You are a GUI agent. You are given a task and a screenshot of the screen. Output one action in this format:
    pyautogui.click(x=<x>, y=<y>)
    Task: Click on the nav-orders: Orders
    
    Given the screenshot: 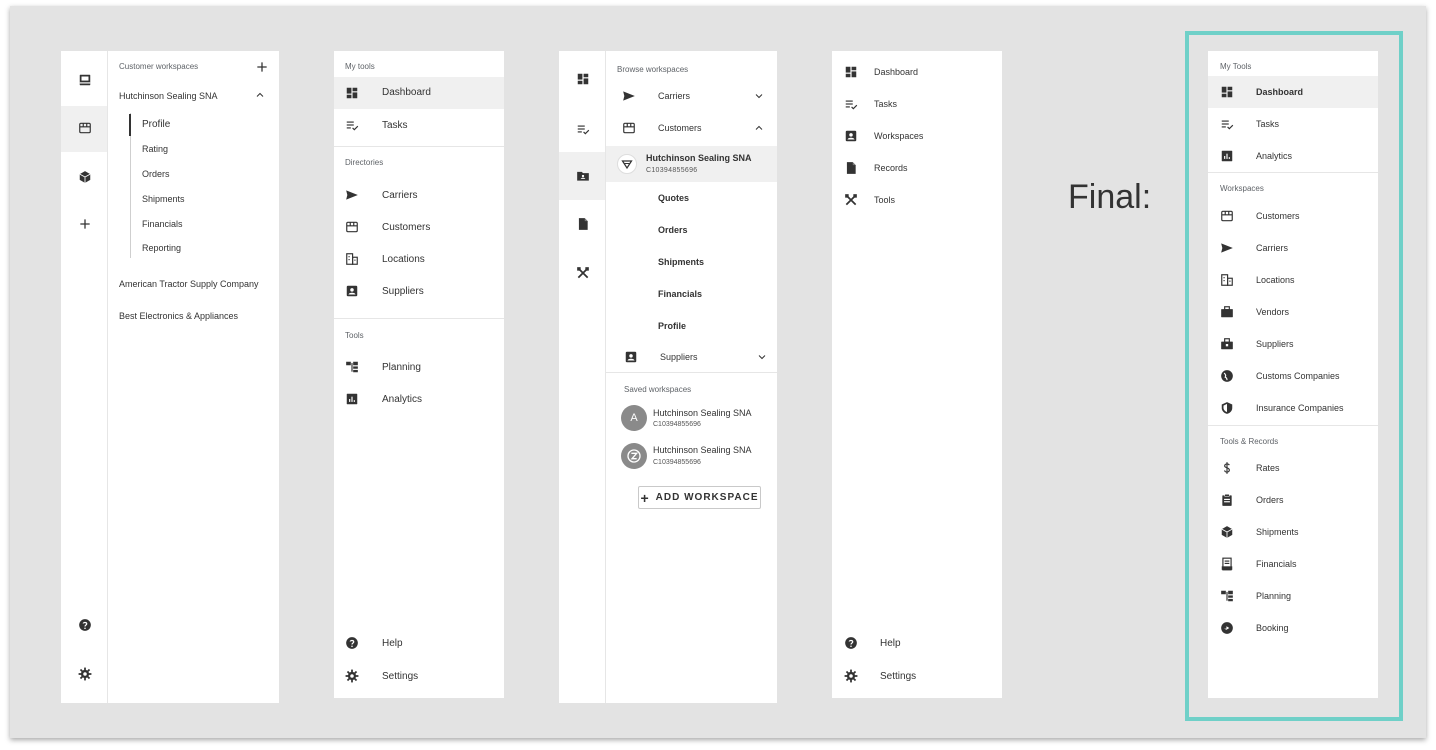 What is the action you would take?
    pyautogui.click(x=1270, y=500)
    